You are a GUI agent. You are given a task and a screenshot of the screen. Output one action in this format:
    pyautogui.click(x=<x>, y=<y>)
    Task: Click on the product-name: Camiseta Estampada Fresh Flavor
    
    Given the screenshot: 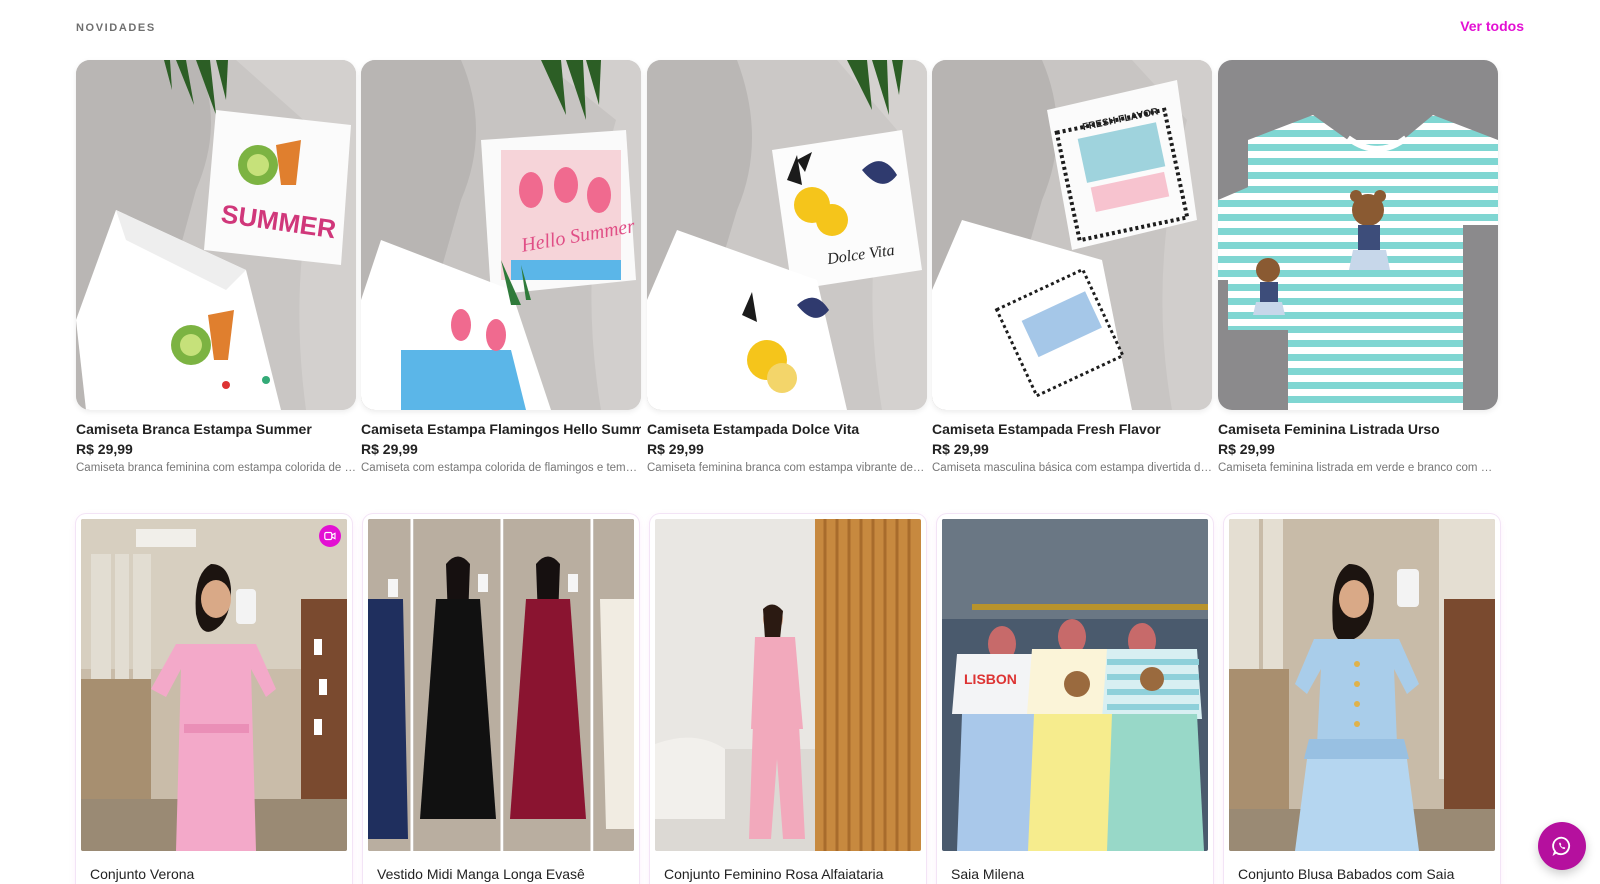 What is the action you would take?
    pyautogui.click(x=1072, y=429)
    